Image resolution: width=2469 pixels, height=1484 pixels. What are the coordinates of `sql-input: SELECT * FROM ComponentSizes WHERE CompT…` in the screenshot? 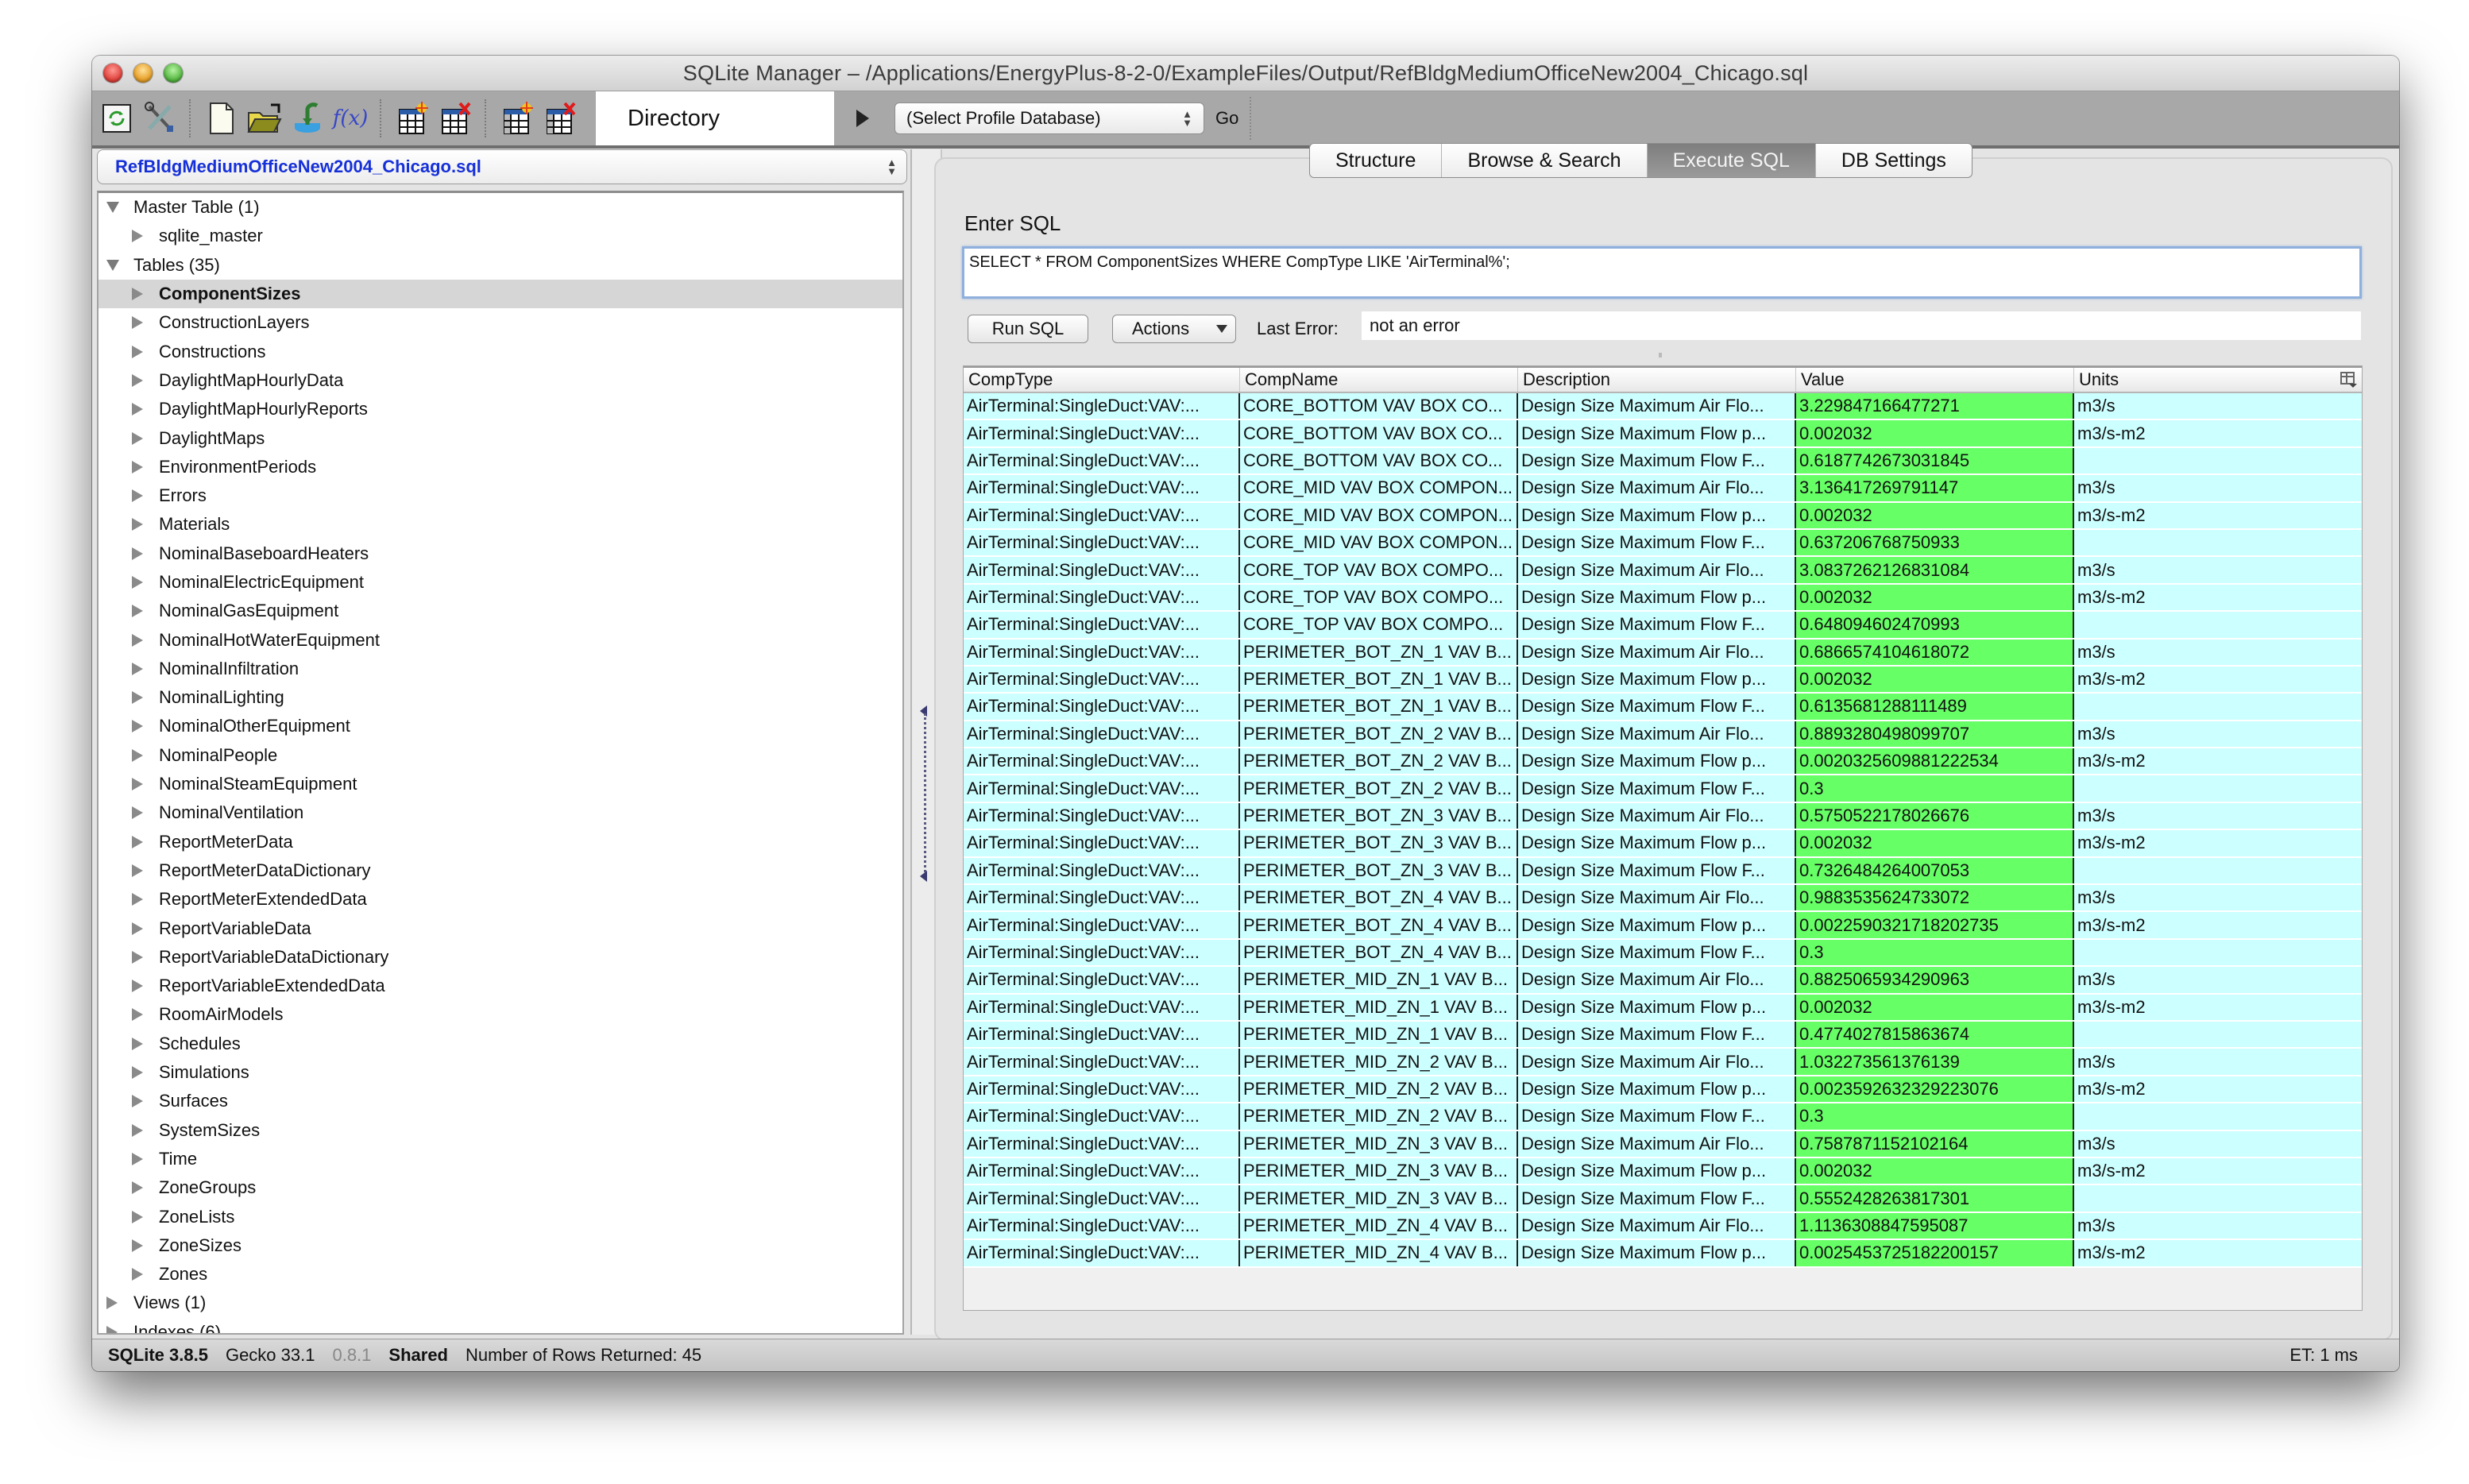 It's located at (1662, 272).